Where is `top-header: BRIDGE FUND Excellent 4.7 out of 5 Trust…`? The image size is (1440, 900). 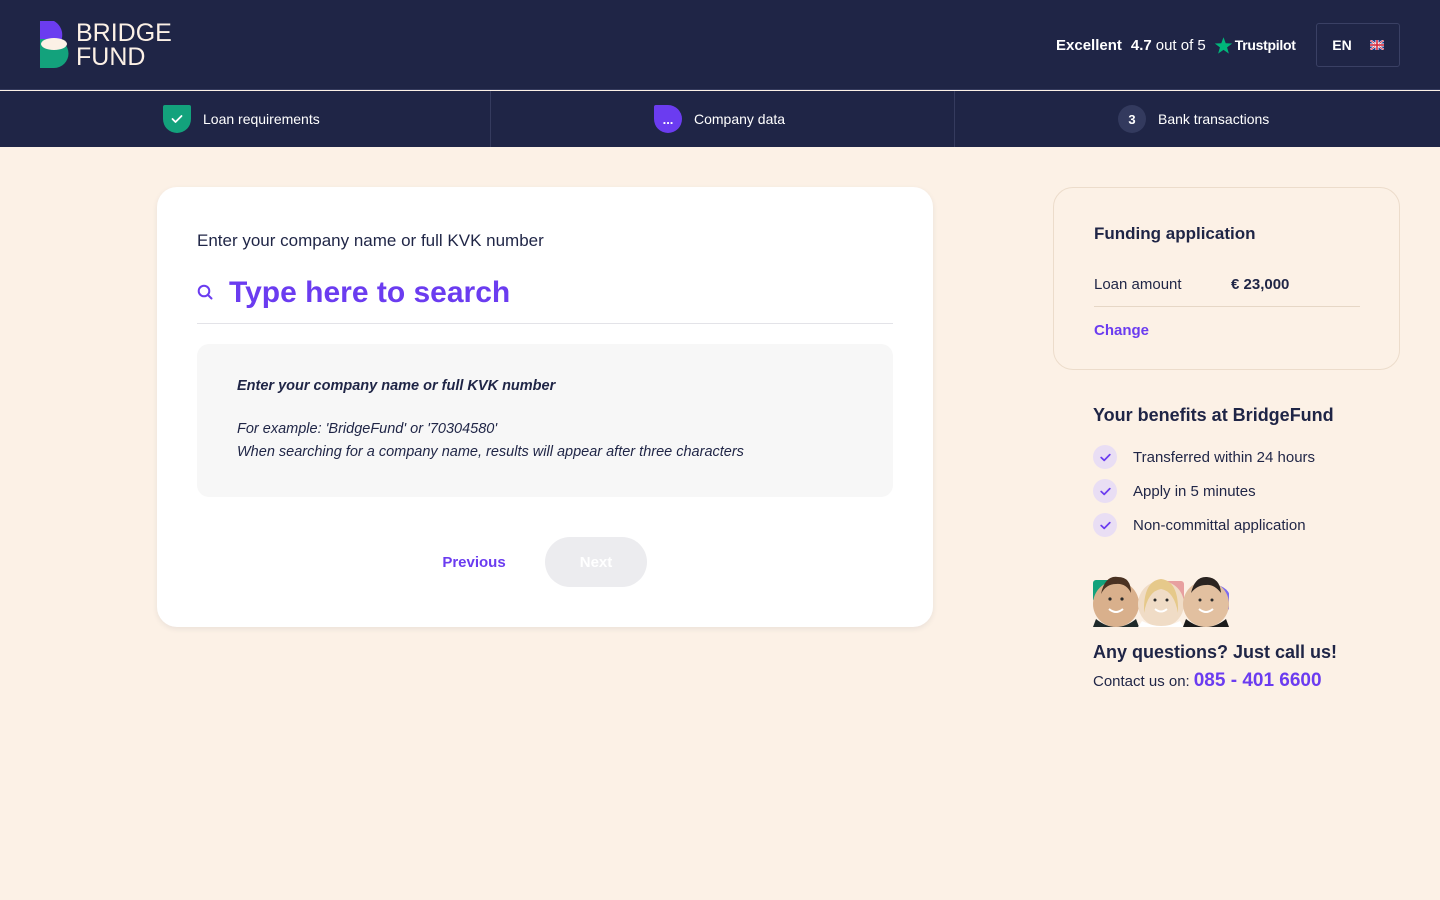 top-header: BRIDGE FUND Excellent 4.7 out of 5 Trust… is located at coordinates (720, 45).